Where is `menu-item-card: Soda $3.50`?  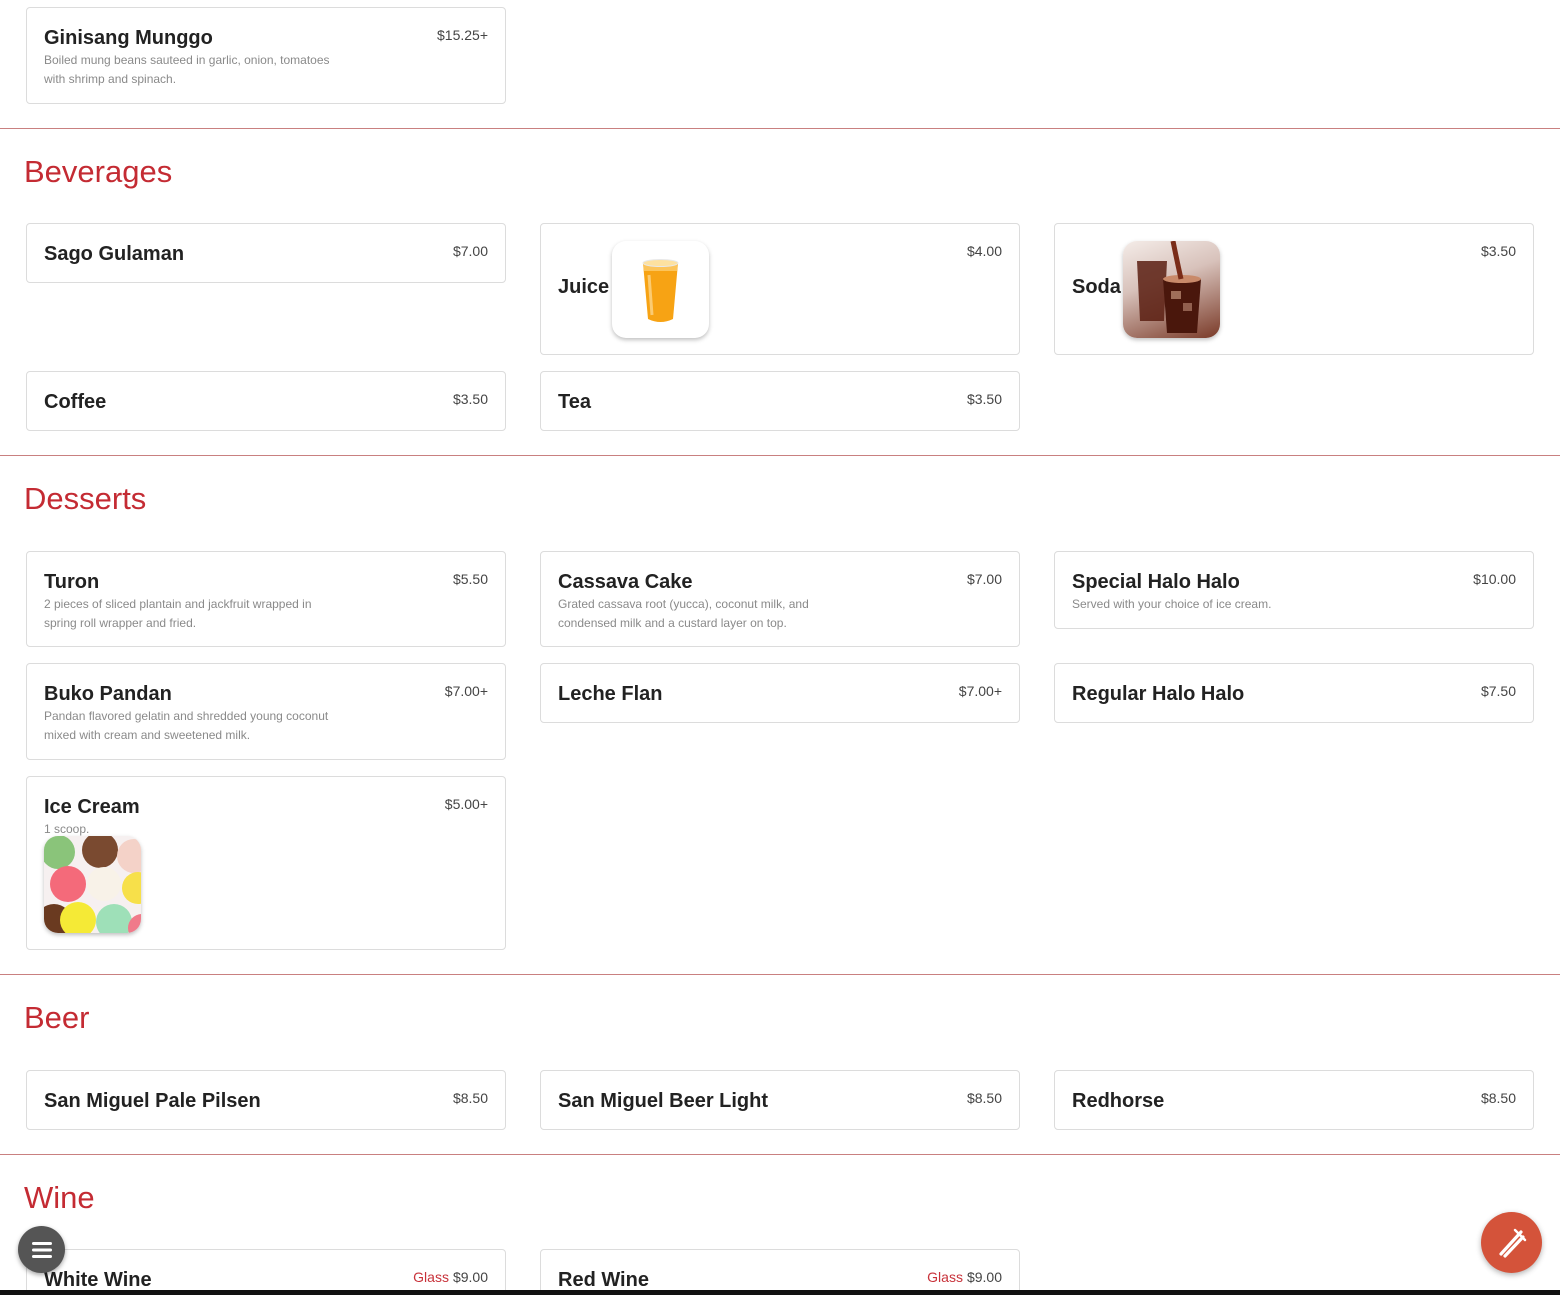 menu-item-card: Soda $3.50 is located at coordinates (1294, 289).